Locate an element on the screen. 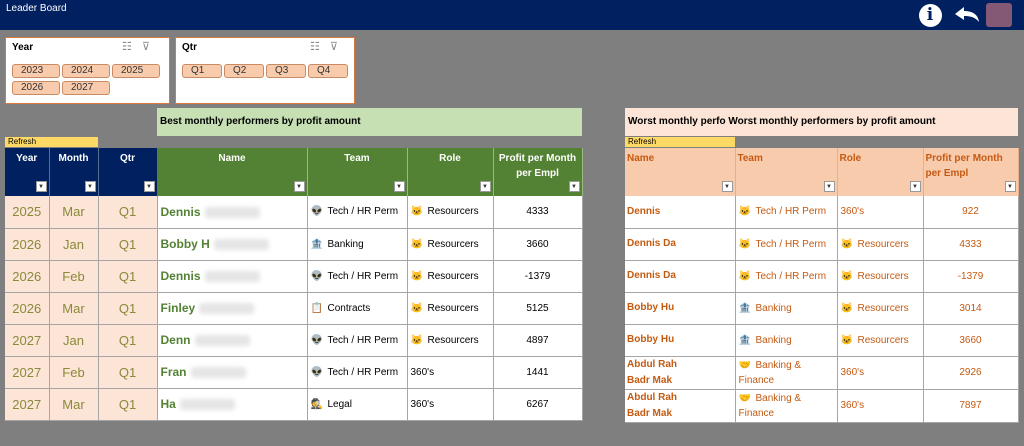  qtr-option-q4: Q4 is located at coordinates (328, 71).